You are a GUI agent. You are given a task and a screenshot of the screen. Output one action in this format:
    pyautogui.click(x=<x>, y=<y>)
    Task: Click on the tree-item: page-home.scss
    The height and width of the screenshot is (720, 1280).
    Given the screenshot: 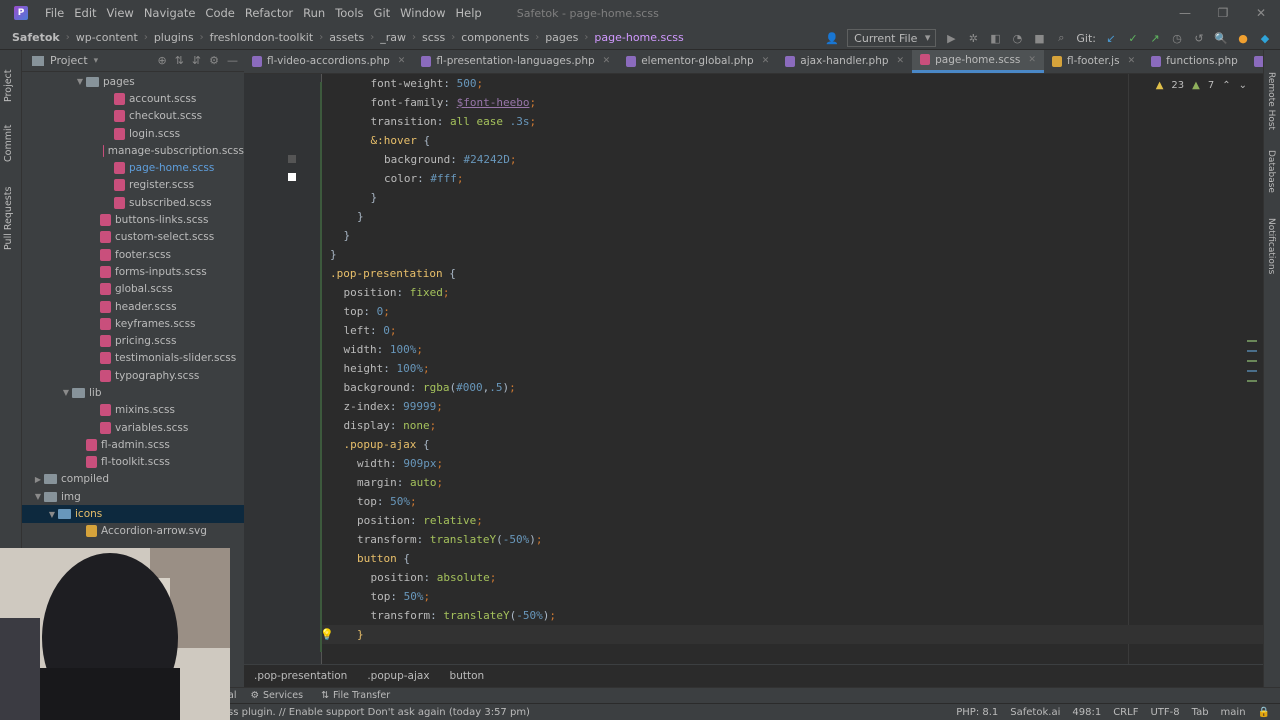 What is the action you would take?
    pyautogui.click(x=133, y=167)
    